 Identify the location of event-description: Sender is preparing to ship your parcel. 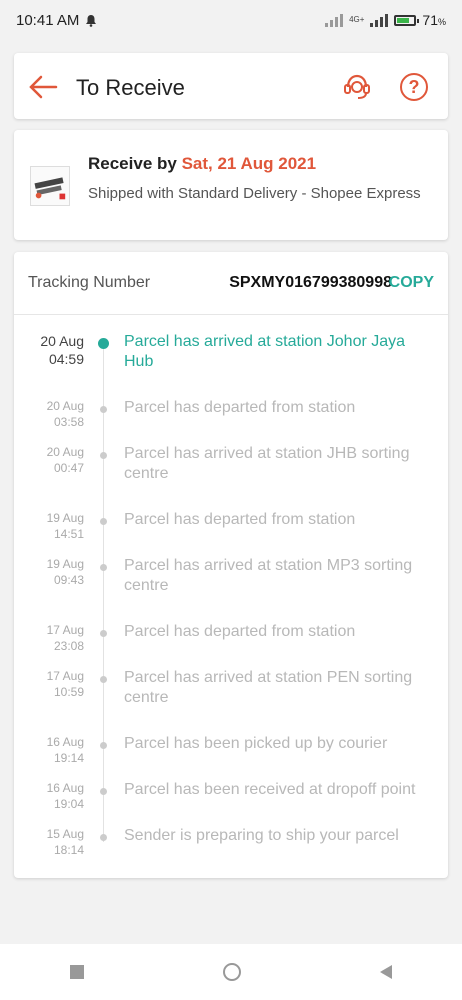
(261, 835).